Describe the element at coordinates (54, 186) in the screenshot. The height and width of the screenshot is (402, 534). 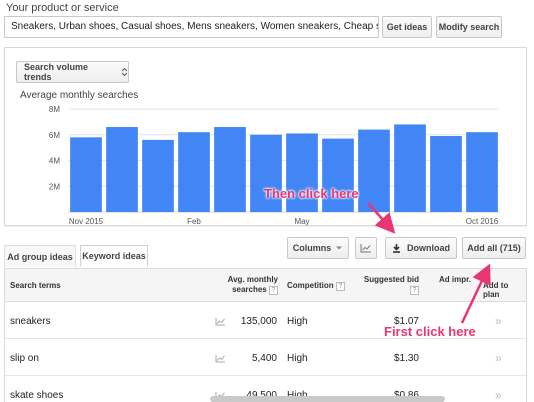
I see `chart-y-tick-label: 2M` at that location.